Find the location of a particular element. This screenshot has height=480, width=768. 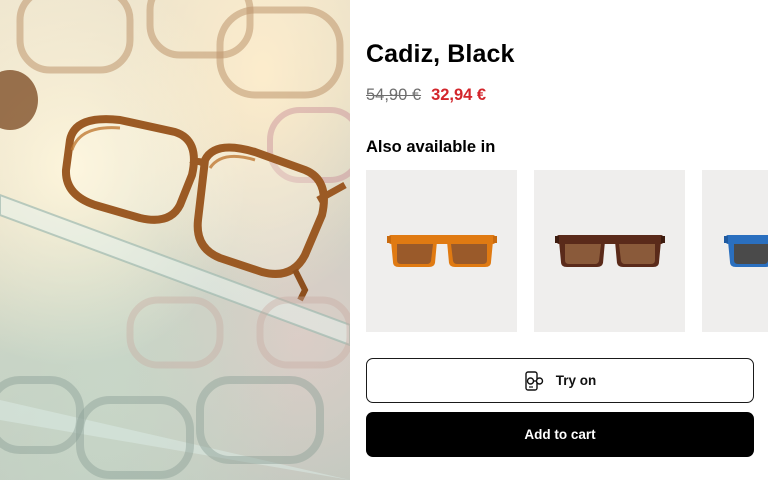

variant-item-blue is located at coordinates (735, 251).